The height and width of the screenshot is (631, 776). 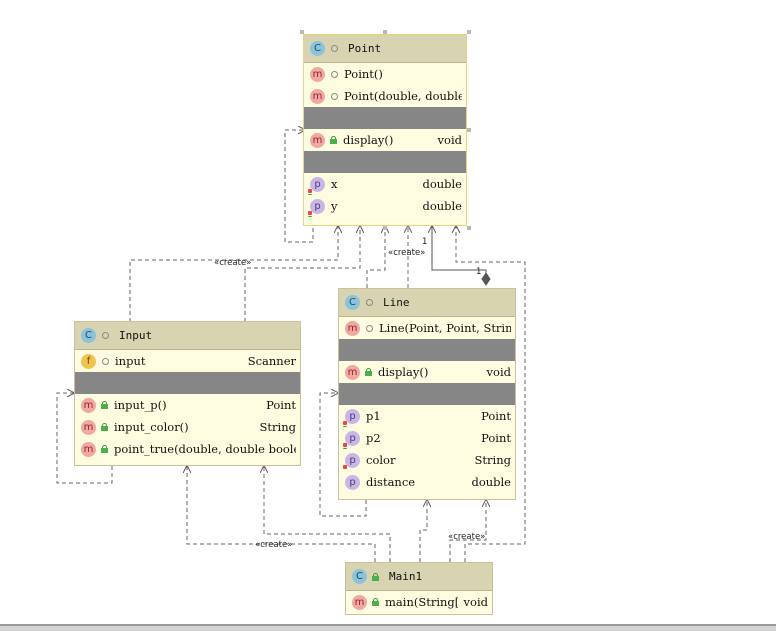 What do you see at coordinates (385, 184) in the screenshot?
I see `member-row: p x double` at bounding box center [385, 184].